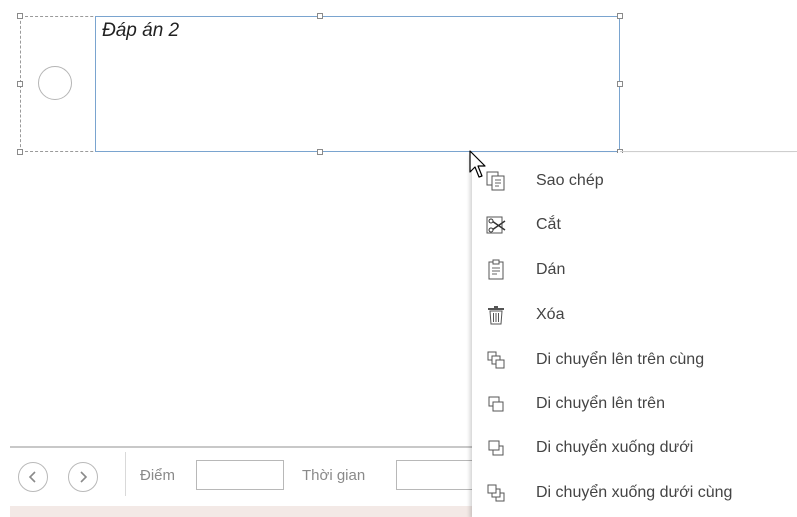 The width and height of the screenshot is (797, 517). I want to click on time-label: Thời gian, so click(334, 475).